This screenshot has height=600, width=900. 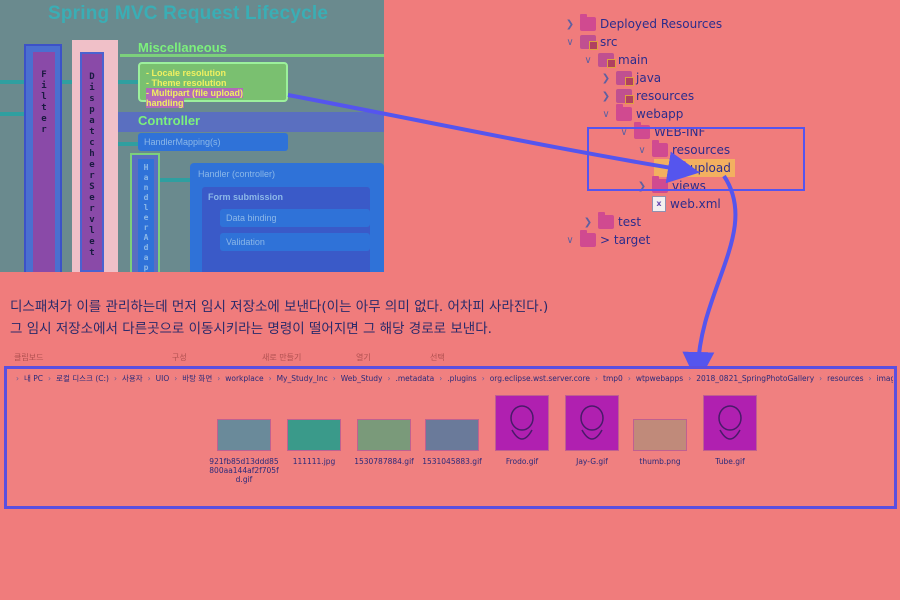 I want to click on file-item: 111111.jpg, so click(x=314, y=427).